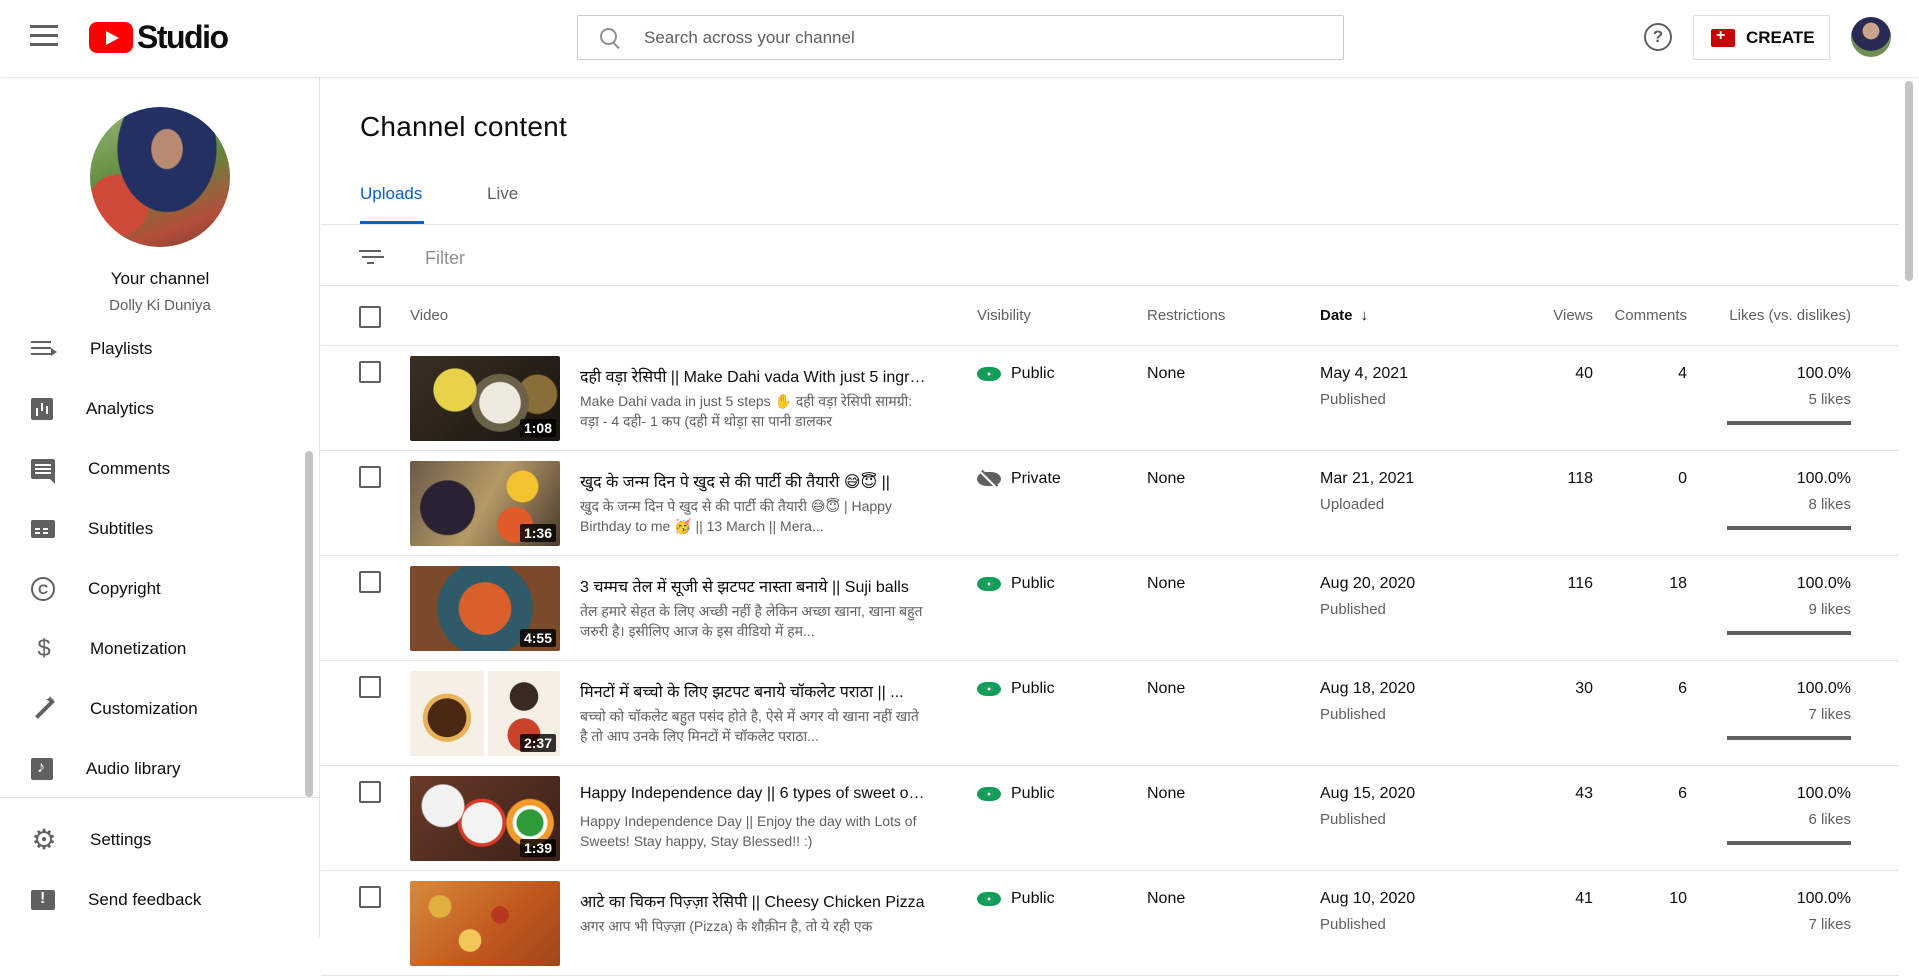 This screenshot has height=976, width=1919. Describe the element at coordinates (1829, 399) in the screenshot. I see `likes-count: 5 likes` at that location.